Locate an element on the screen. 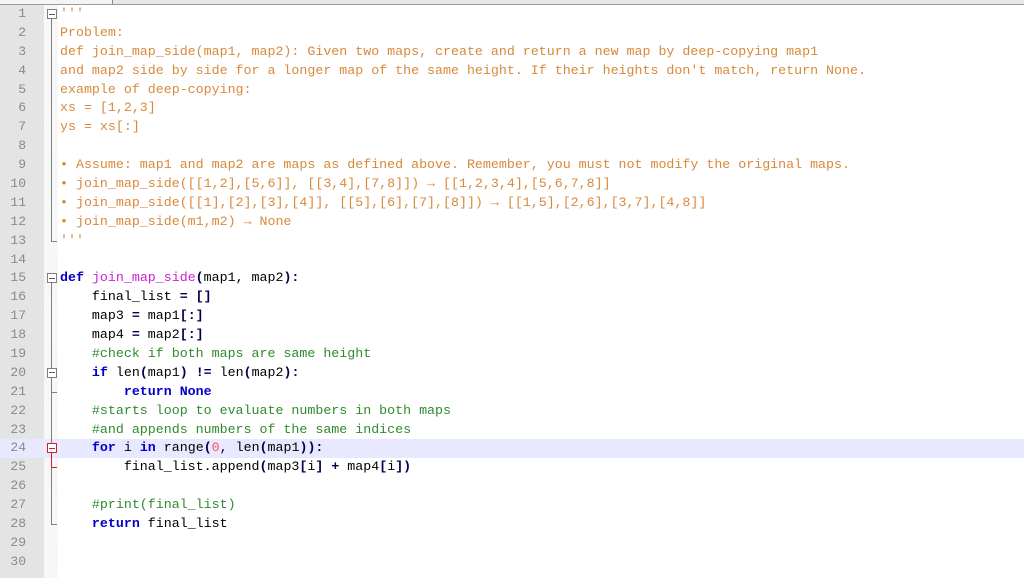 The width and height of the screenshot is (1024, 578). code-text: return final_list is located at coordinates (144, 524).